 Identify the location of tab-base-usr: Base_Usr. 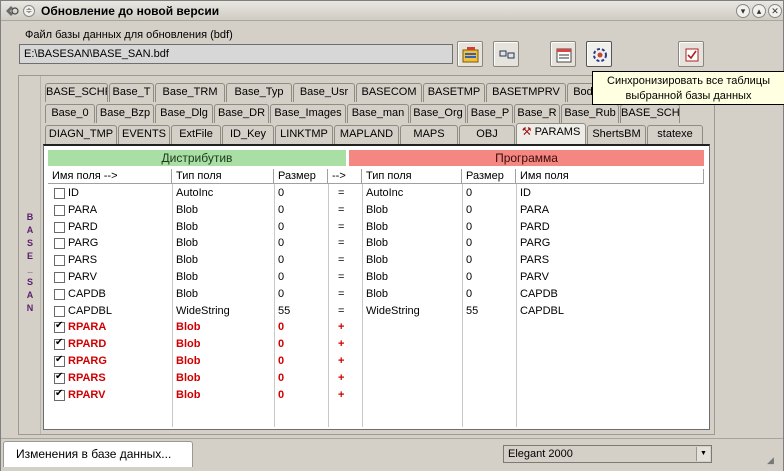
(324, 92).